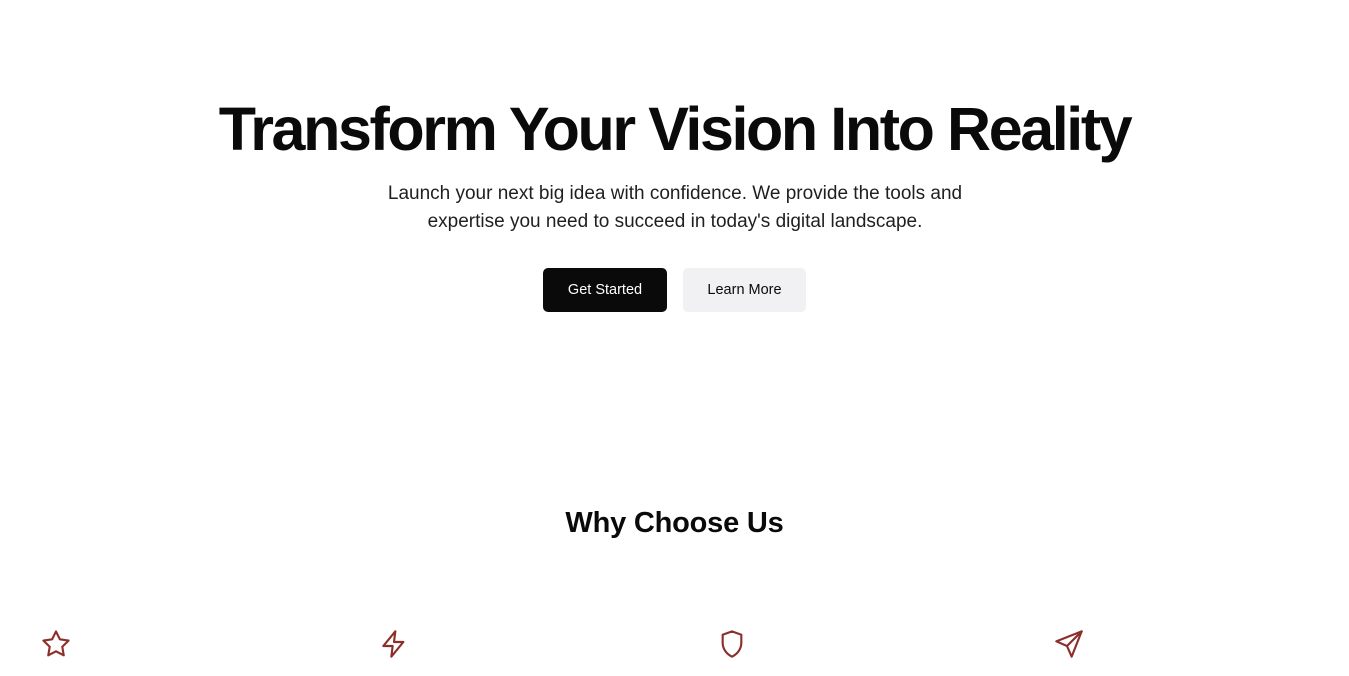 The image size is (1349, 676). I want to click on learn-more-button: Learn More, so click(744, 290).